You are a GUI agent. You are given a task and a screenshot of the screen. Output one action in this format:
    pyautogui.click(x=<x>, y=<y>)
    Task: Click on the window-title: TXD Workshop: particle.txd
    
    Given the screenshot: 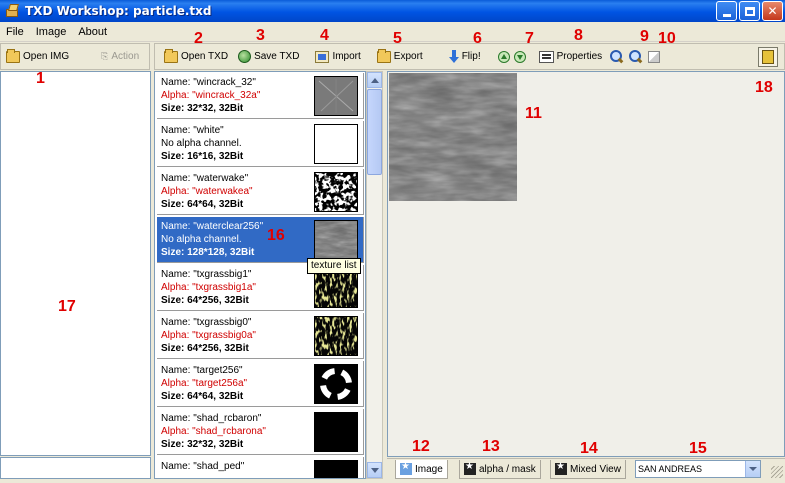 What is the action you would take?
    pyautogui.click(x=118, y=11)
    